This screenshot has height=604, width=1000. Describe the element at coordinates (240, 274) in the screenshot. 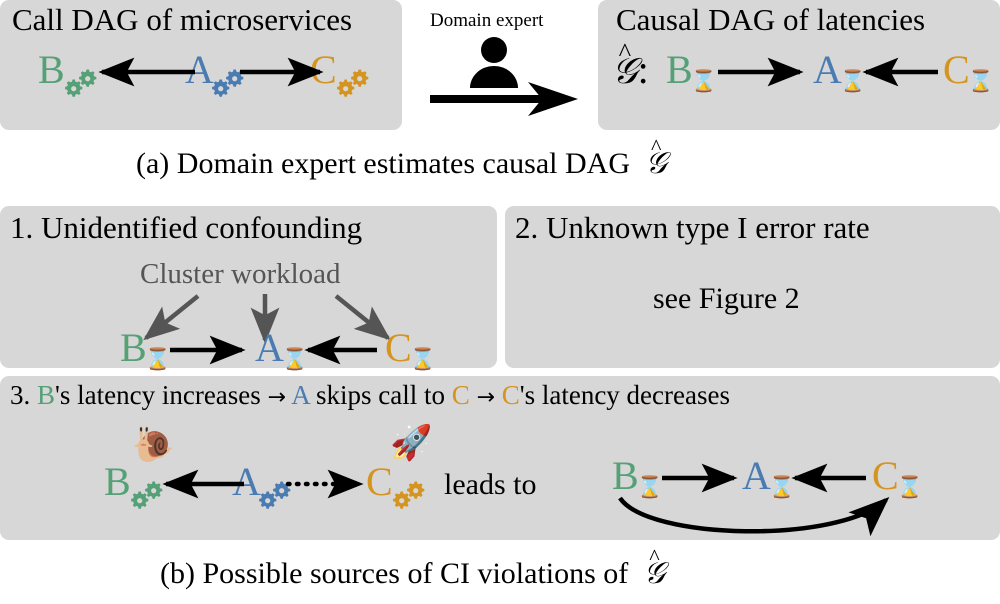

I see `confounder-label: Cluster workload` at that location.